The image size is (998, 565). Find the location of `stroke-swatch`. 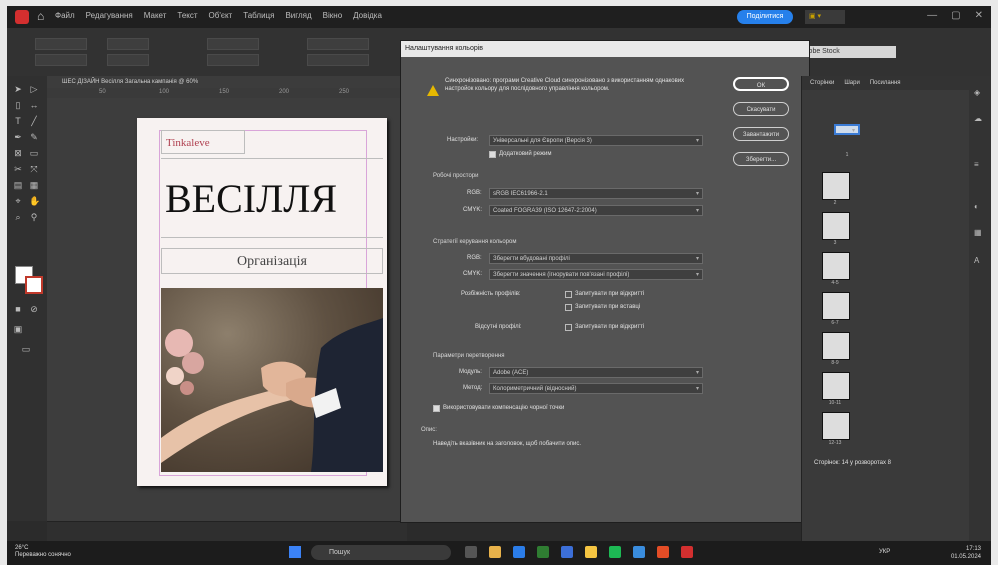

stroke-swatch is located at coordinates (34, 285).